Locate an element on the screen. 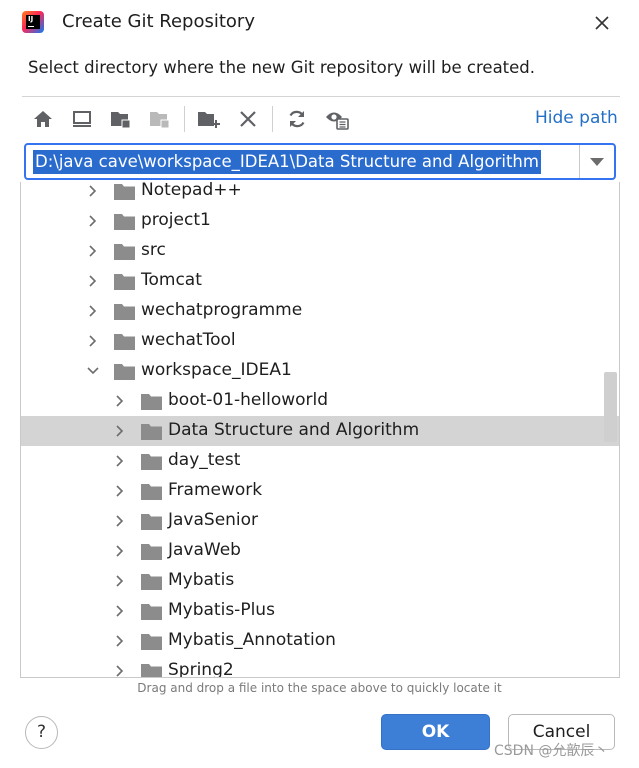  csdn-watermark: CSDN @允歆辰丶 is located at coordinates (551, 751).